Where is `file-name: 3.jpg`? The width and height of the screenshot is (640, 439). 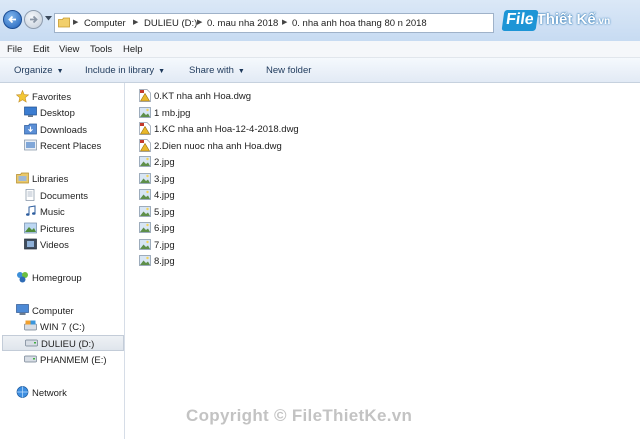 file-name: 3.jpg is located at coordinates (164, 179).